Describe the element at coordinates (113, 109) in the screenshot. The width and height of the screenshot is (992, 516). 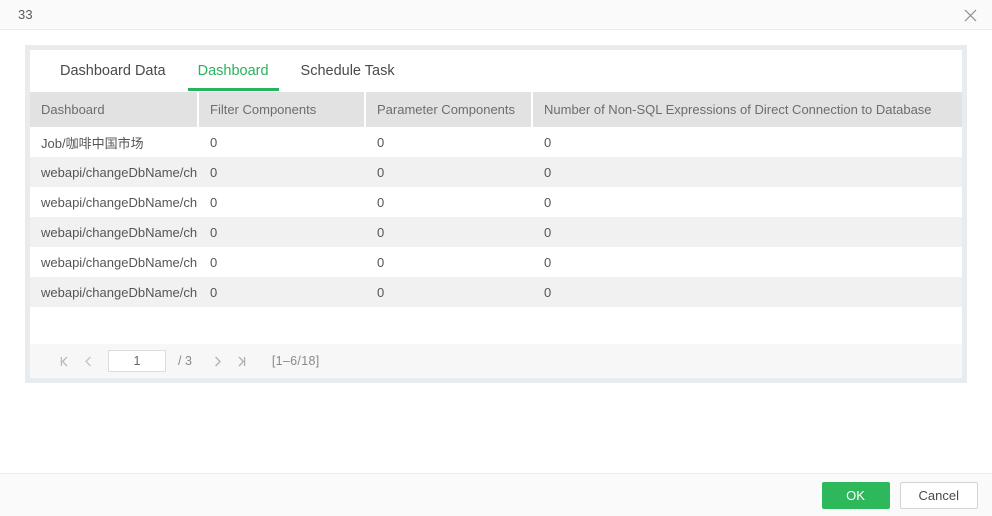
I see `column-header-dashboard: Dashboard` at that location.